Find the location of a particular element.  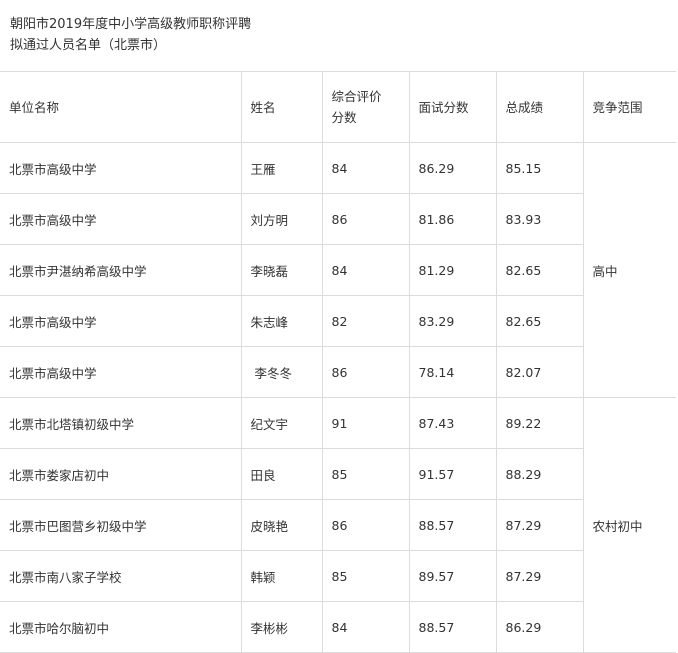

header-name: 姓名 is located at coordinates (281, 107).